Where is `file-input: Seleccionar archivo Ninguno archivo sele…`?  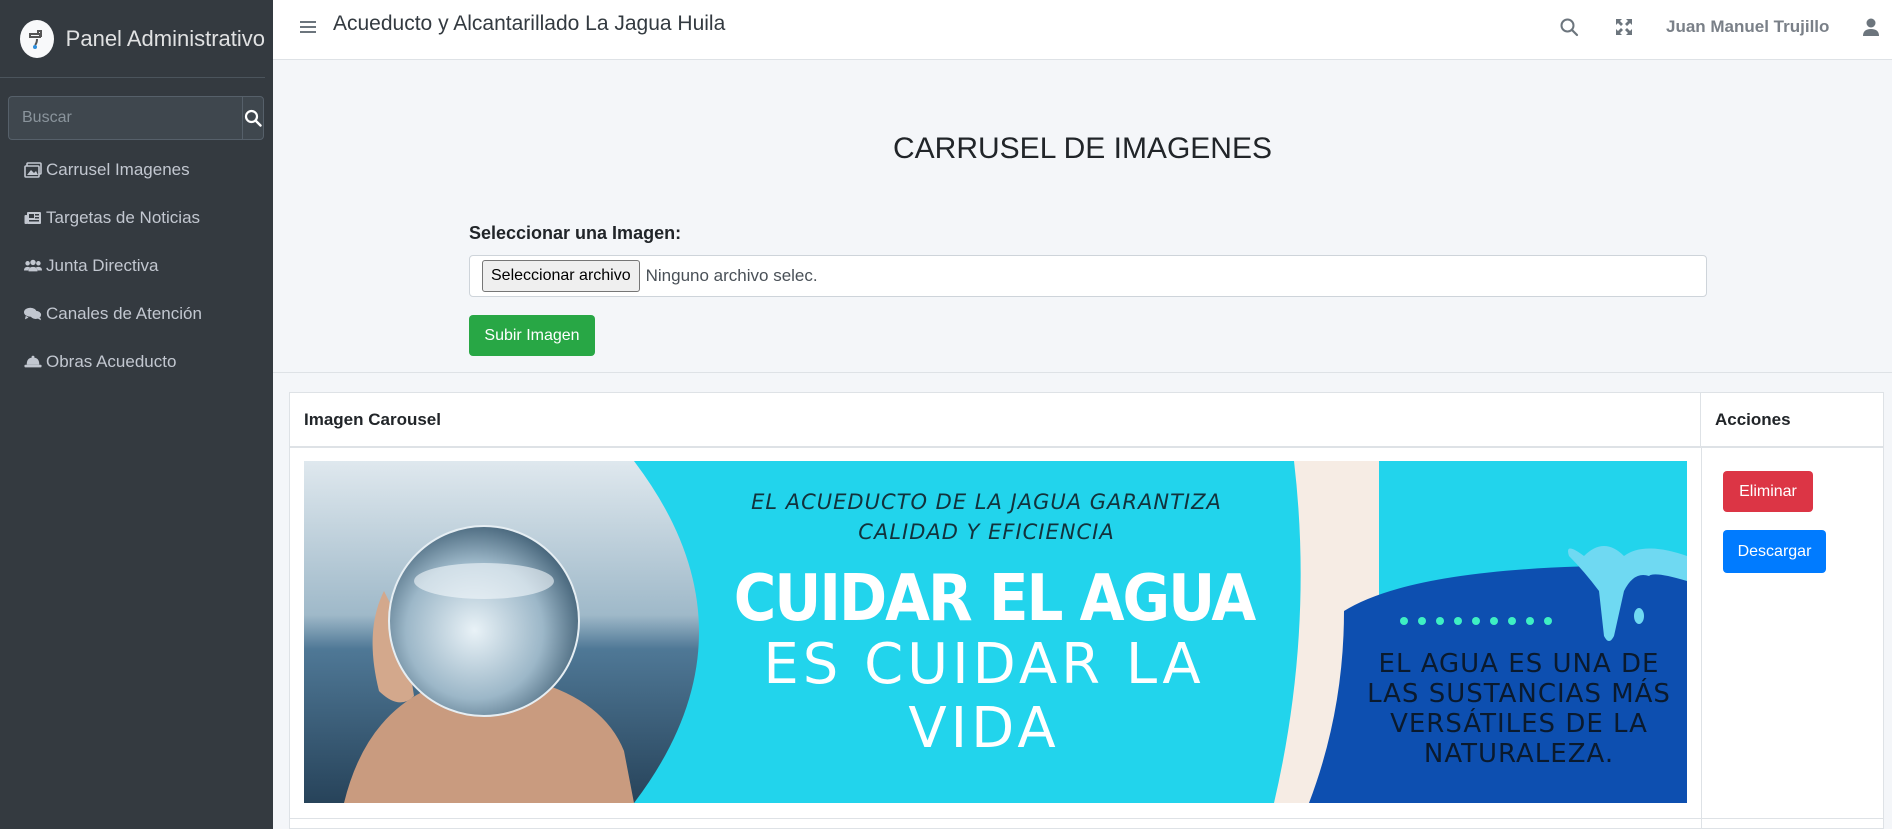
file-input: Seleccionar archivo Ninguno archivo sele… is located at coordinates (1088, 276).